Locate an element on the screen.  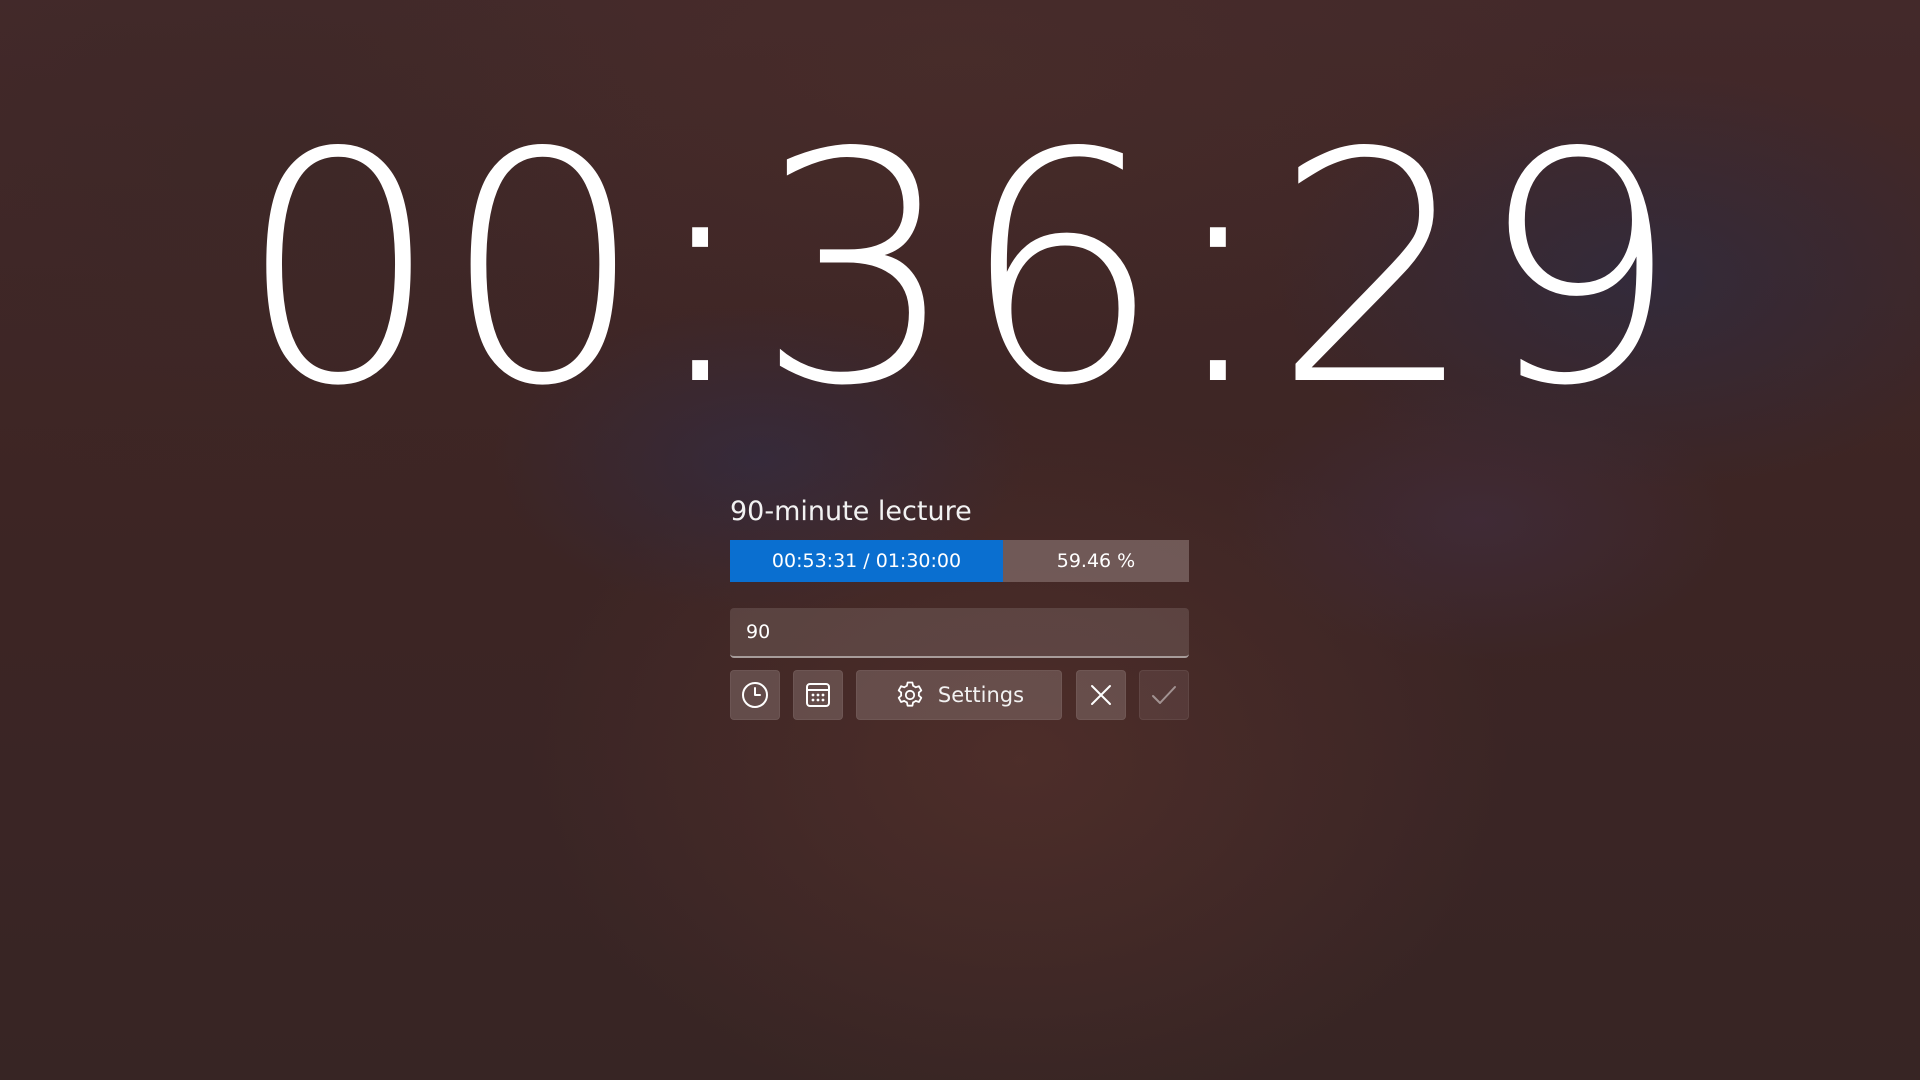
duration-input-container is located at coordinates (959, 633).